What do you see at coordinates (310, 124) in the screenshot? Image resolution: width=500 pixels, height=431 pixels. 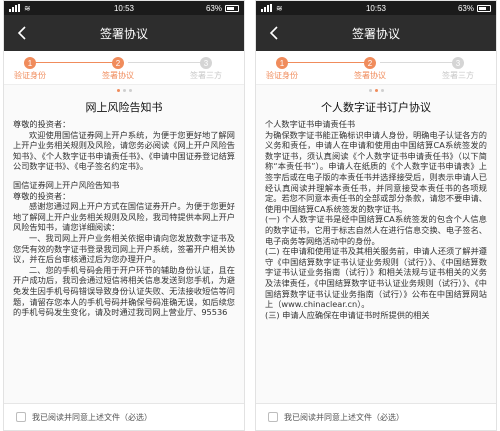 I see `doc-paragraph: 个人数字证书申请责任书` at bounding box center [310, 124].